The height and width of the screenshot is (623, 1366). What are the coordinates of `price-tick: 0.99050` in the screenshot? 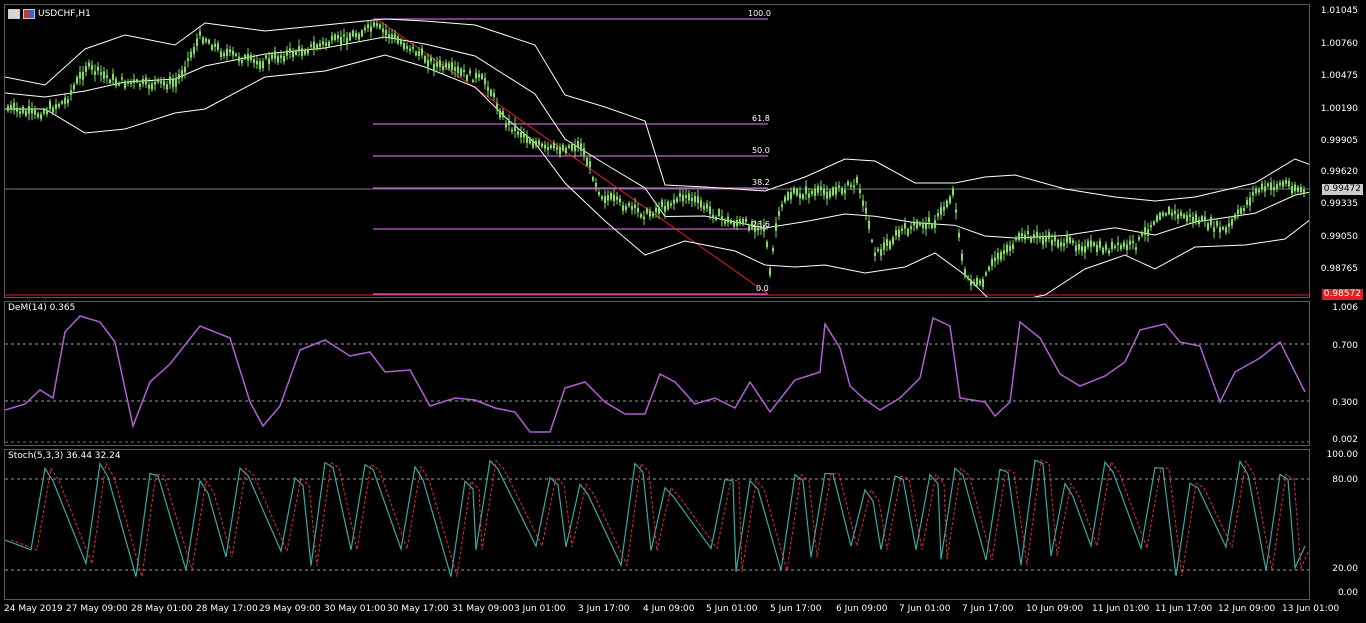 It's located at (1339, 237).